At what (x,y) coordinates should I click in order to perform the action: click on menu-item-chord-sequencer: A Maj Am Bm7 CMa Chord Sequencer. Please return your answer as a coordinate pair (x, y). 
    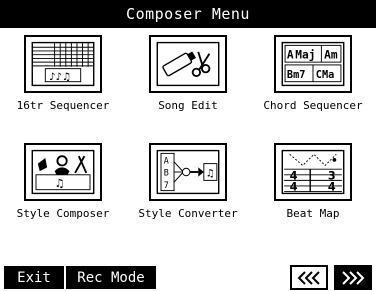
    Looking at the image, I should click on (313, 85).